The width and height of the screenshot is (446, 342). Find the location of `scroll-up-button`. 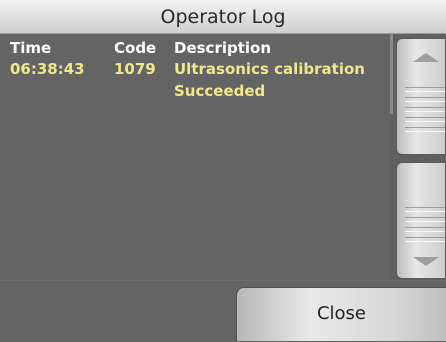

scroll-up-button is located at coordinates (421, 96).